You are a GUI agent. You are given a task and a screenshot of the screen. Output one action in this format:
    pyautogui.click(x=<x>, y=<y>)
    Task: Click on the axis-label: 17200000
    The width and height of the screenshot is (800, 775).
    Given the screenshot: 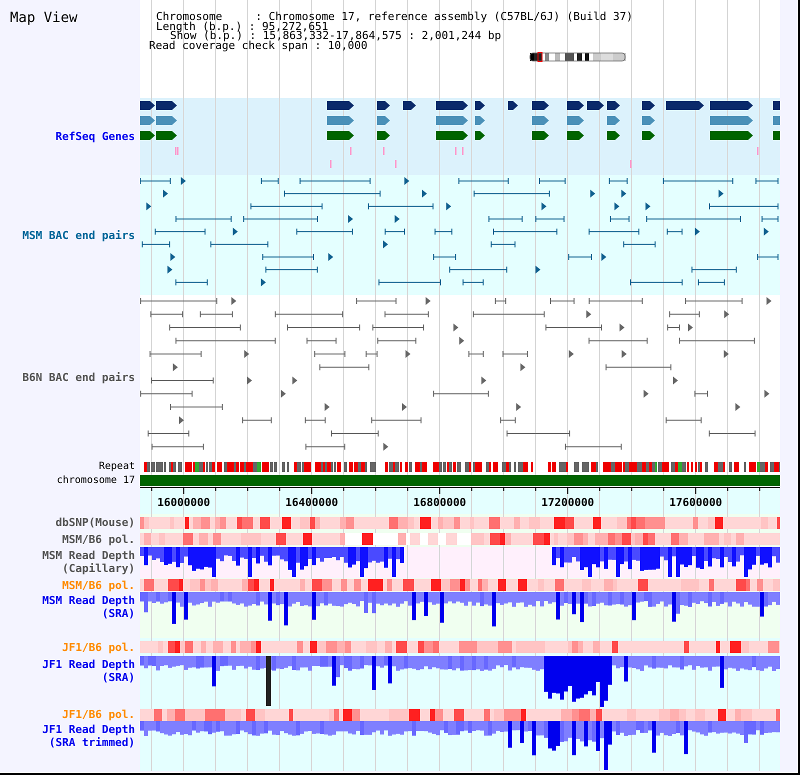 What is the action you would take?
    pyautogui.click(x=567, y=502)
    